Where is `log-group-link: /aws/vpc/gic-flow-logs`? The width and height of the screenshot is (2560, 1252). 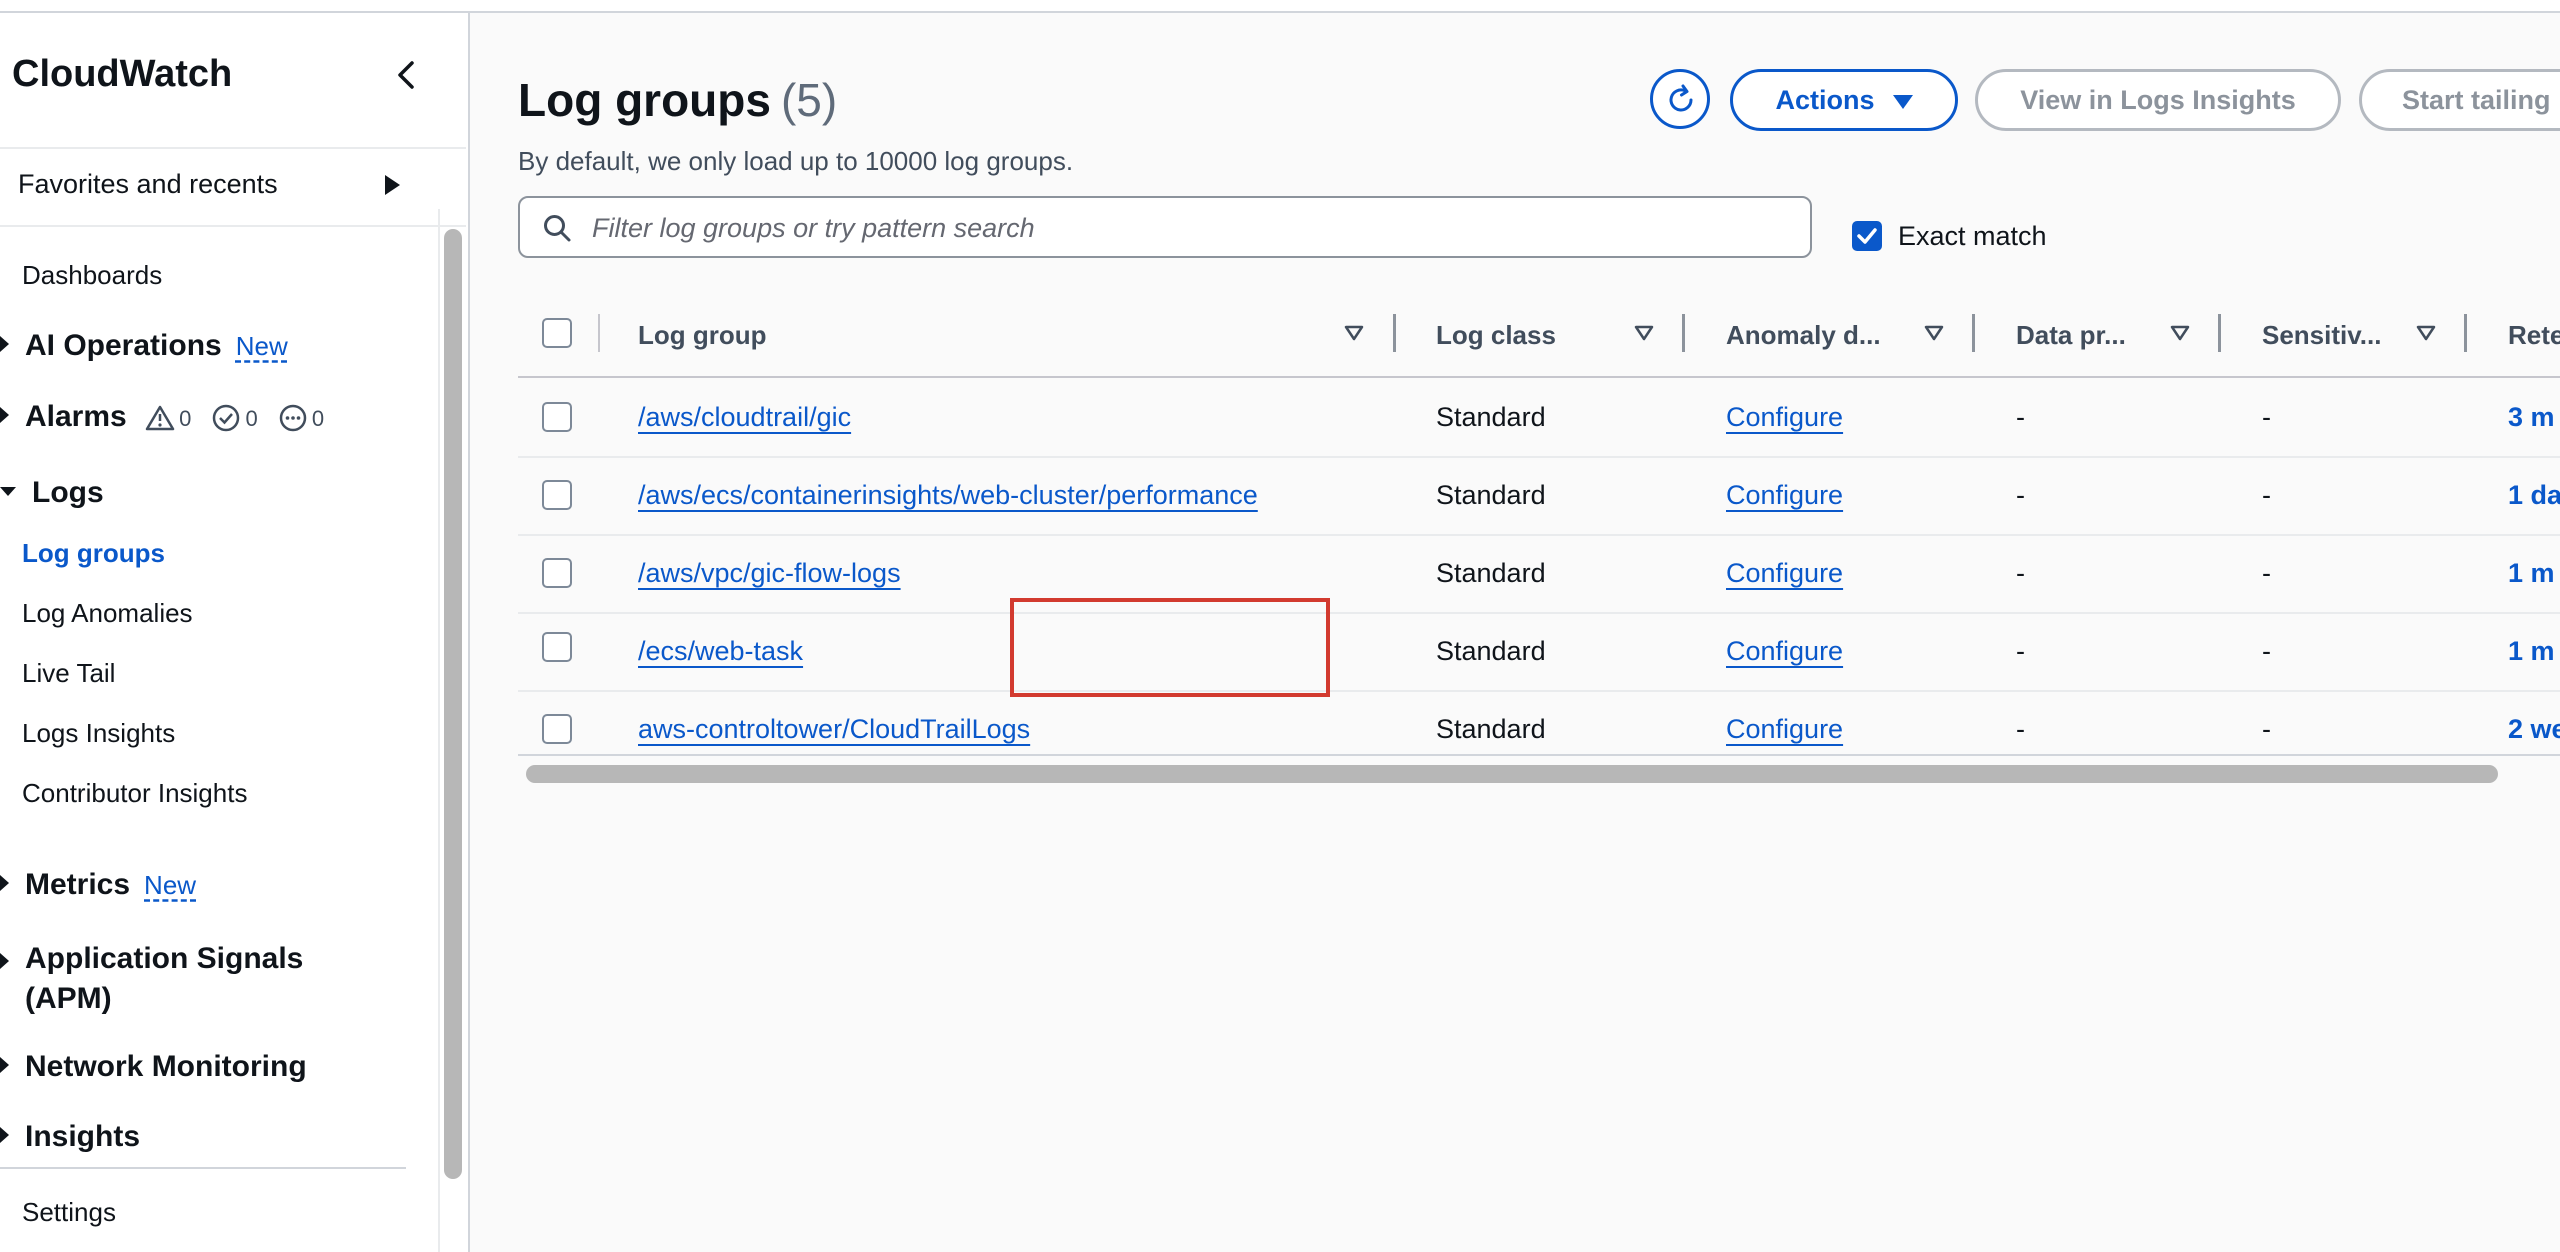
log-group-link: /aws/vpc/gic-flow-logs is located at coordinates (769, 573).